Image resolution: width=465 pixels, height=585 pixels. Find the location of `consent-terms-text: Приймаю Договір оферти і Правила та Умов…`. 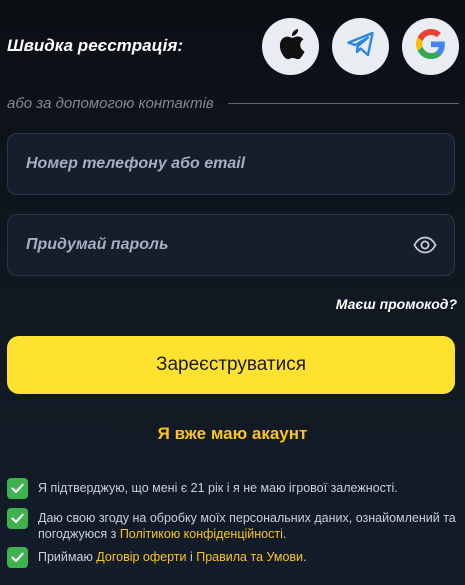

consent-terms-text: Приймаю Договір оферти і Правила та Умов… is located at coordinates (172, 556).